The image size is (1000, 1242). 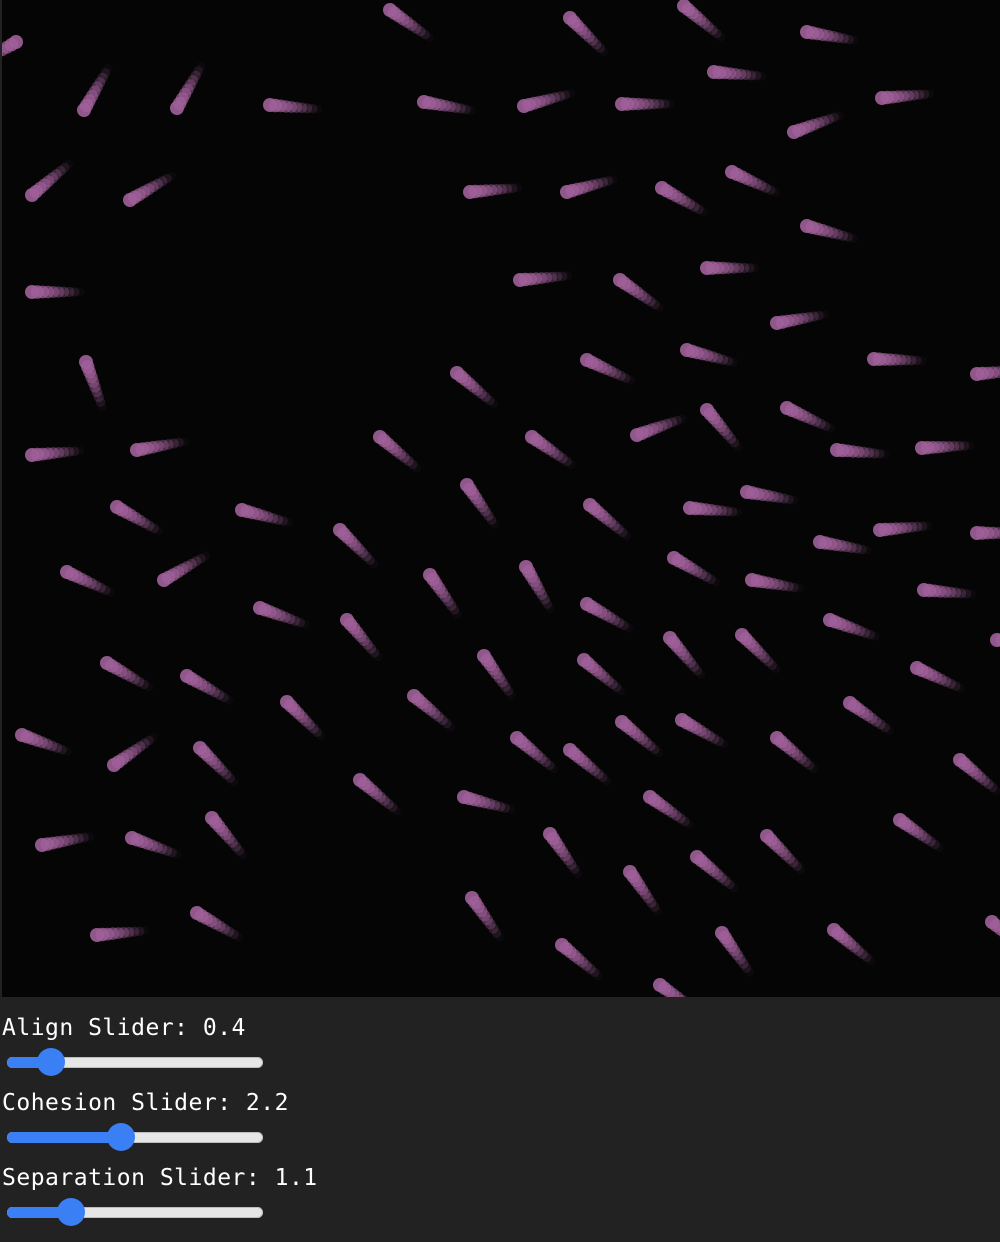 What do you see at coordinates (51, 1062) in the screenshot?
I see `align-slider-thumb` at bounding box center [51, 1062].